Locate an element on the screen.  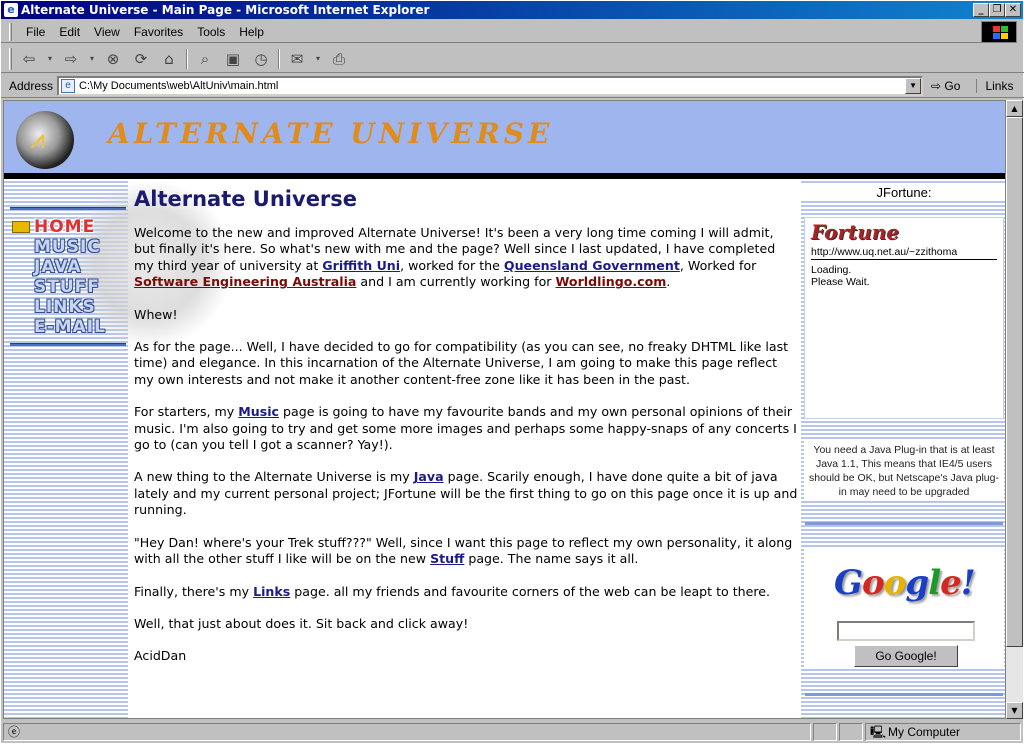
forward-dropdown-icon: ▾ is located at coordinates (92, 59).